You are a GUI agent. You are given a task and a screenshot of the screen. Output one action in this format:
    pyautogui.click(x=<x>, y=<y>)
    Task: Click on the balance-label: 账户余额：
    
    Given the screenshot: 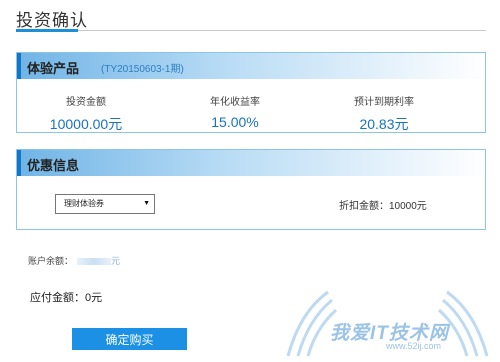 What is the action you would take?
    pyautogui.click(x=51, y=261)
    